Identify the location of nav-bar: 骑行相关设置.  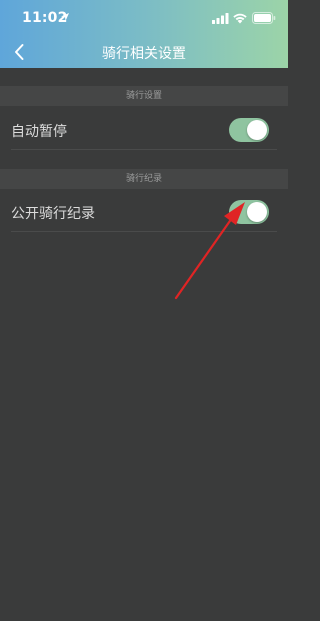
(144, 52).